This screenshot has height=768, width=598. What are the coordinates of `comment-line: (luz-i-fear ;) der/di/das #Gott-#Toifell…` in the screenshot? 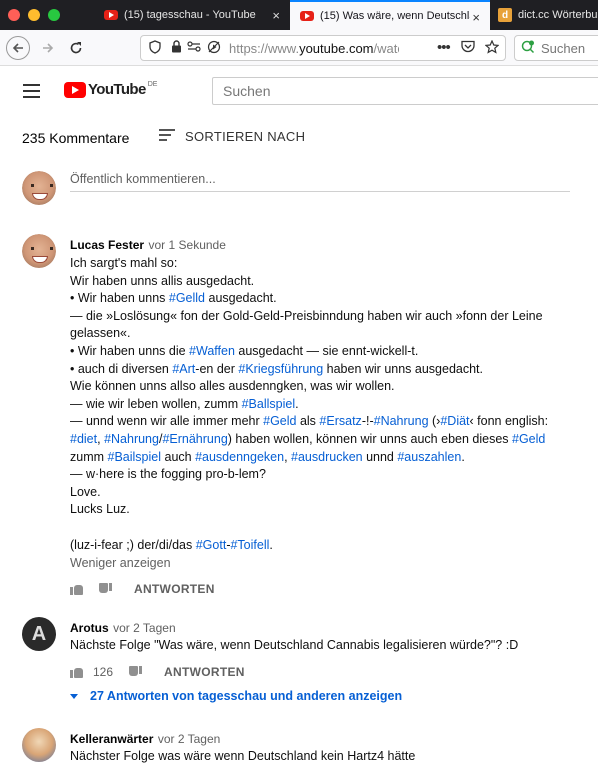 It's located at (330, 546).